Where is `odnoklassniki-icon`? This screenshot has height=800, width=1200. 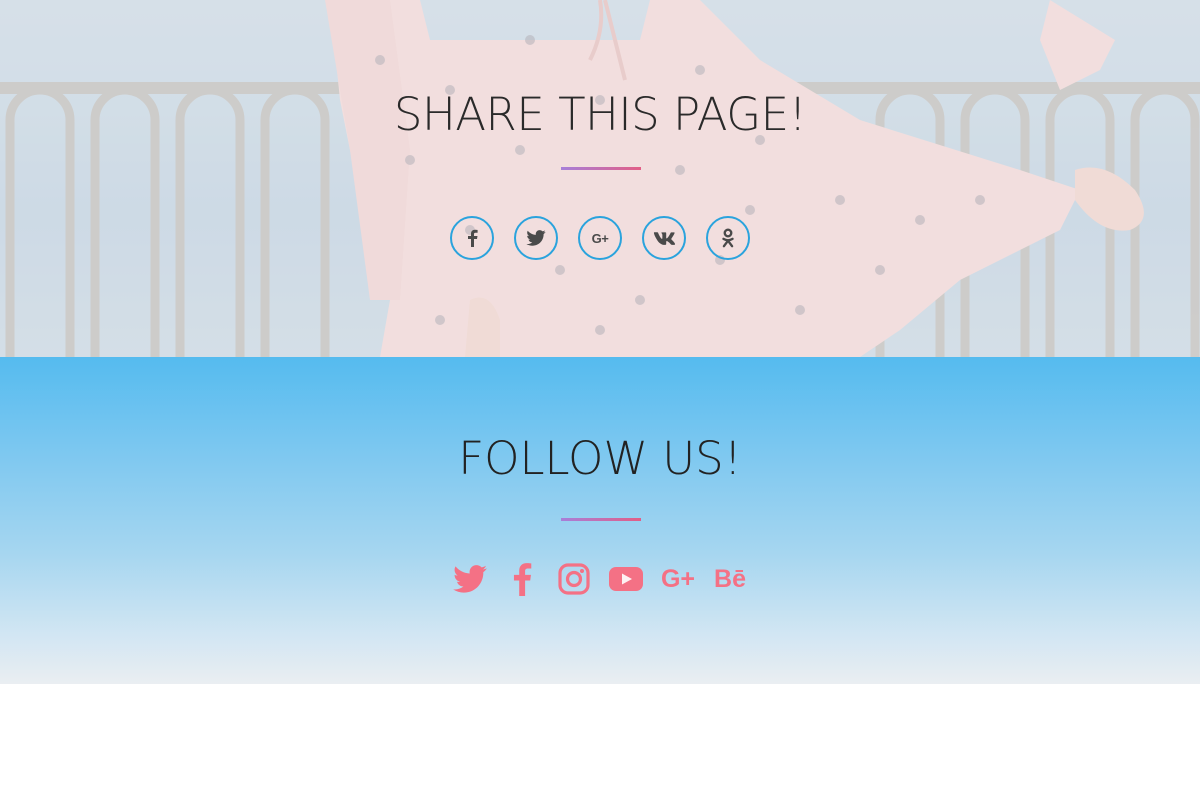 odnoklassniki-icon is located at coordinates (728, 238).